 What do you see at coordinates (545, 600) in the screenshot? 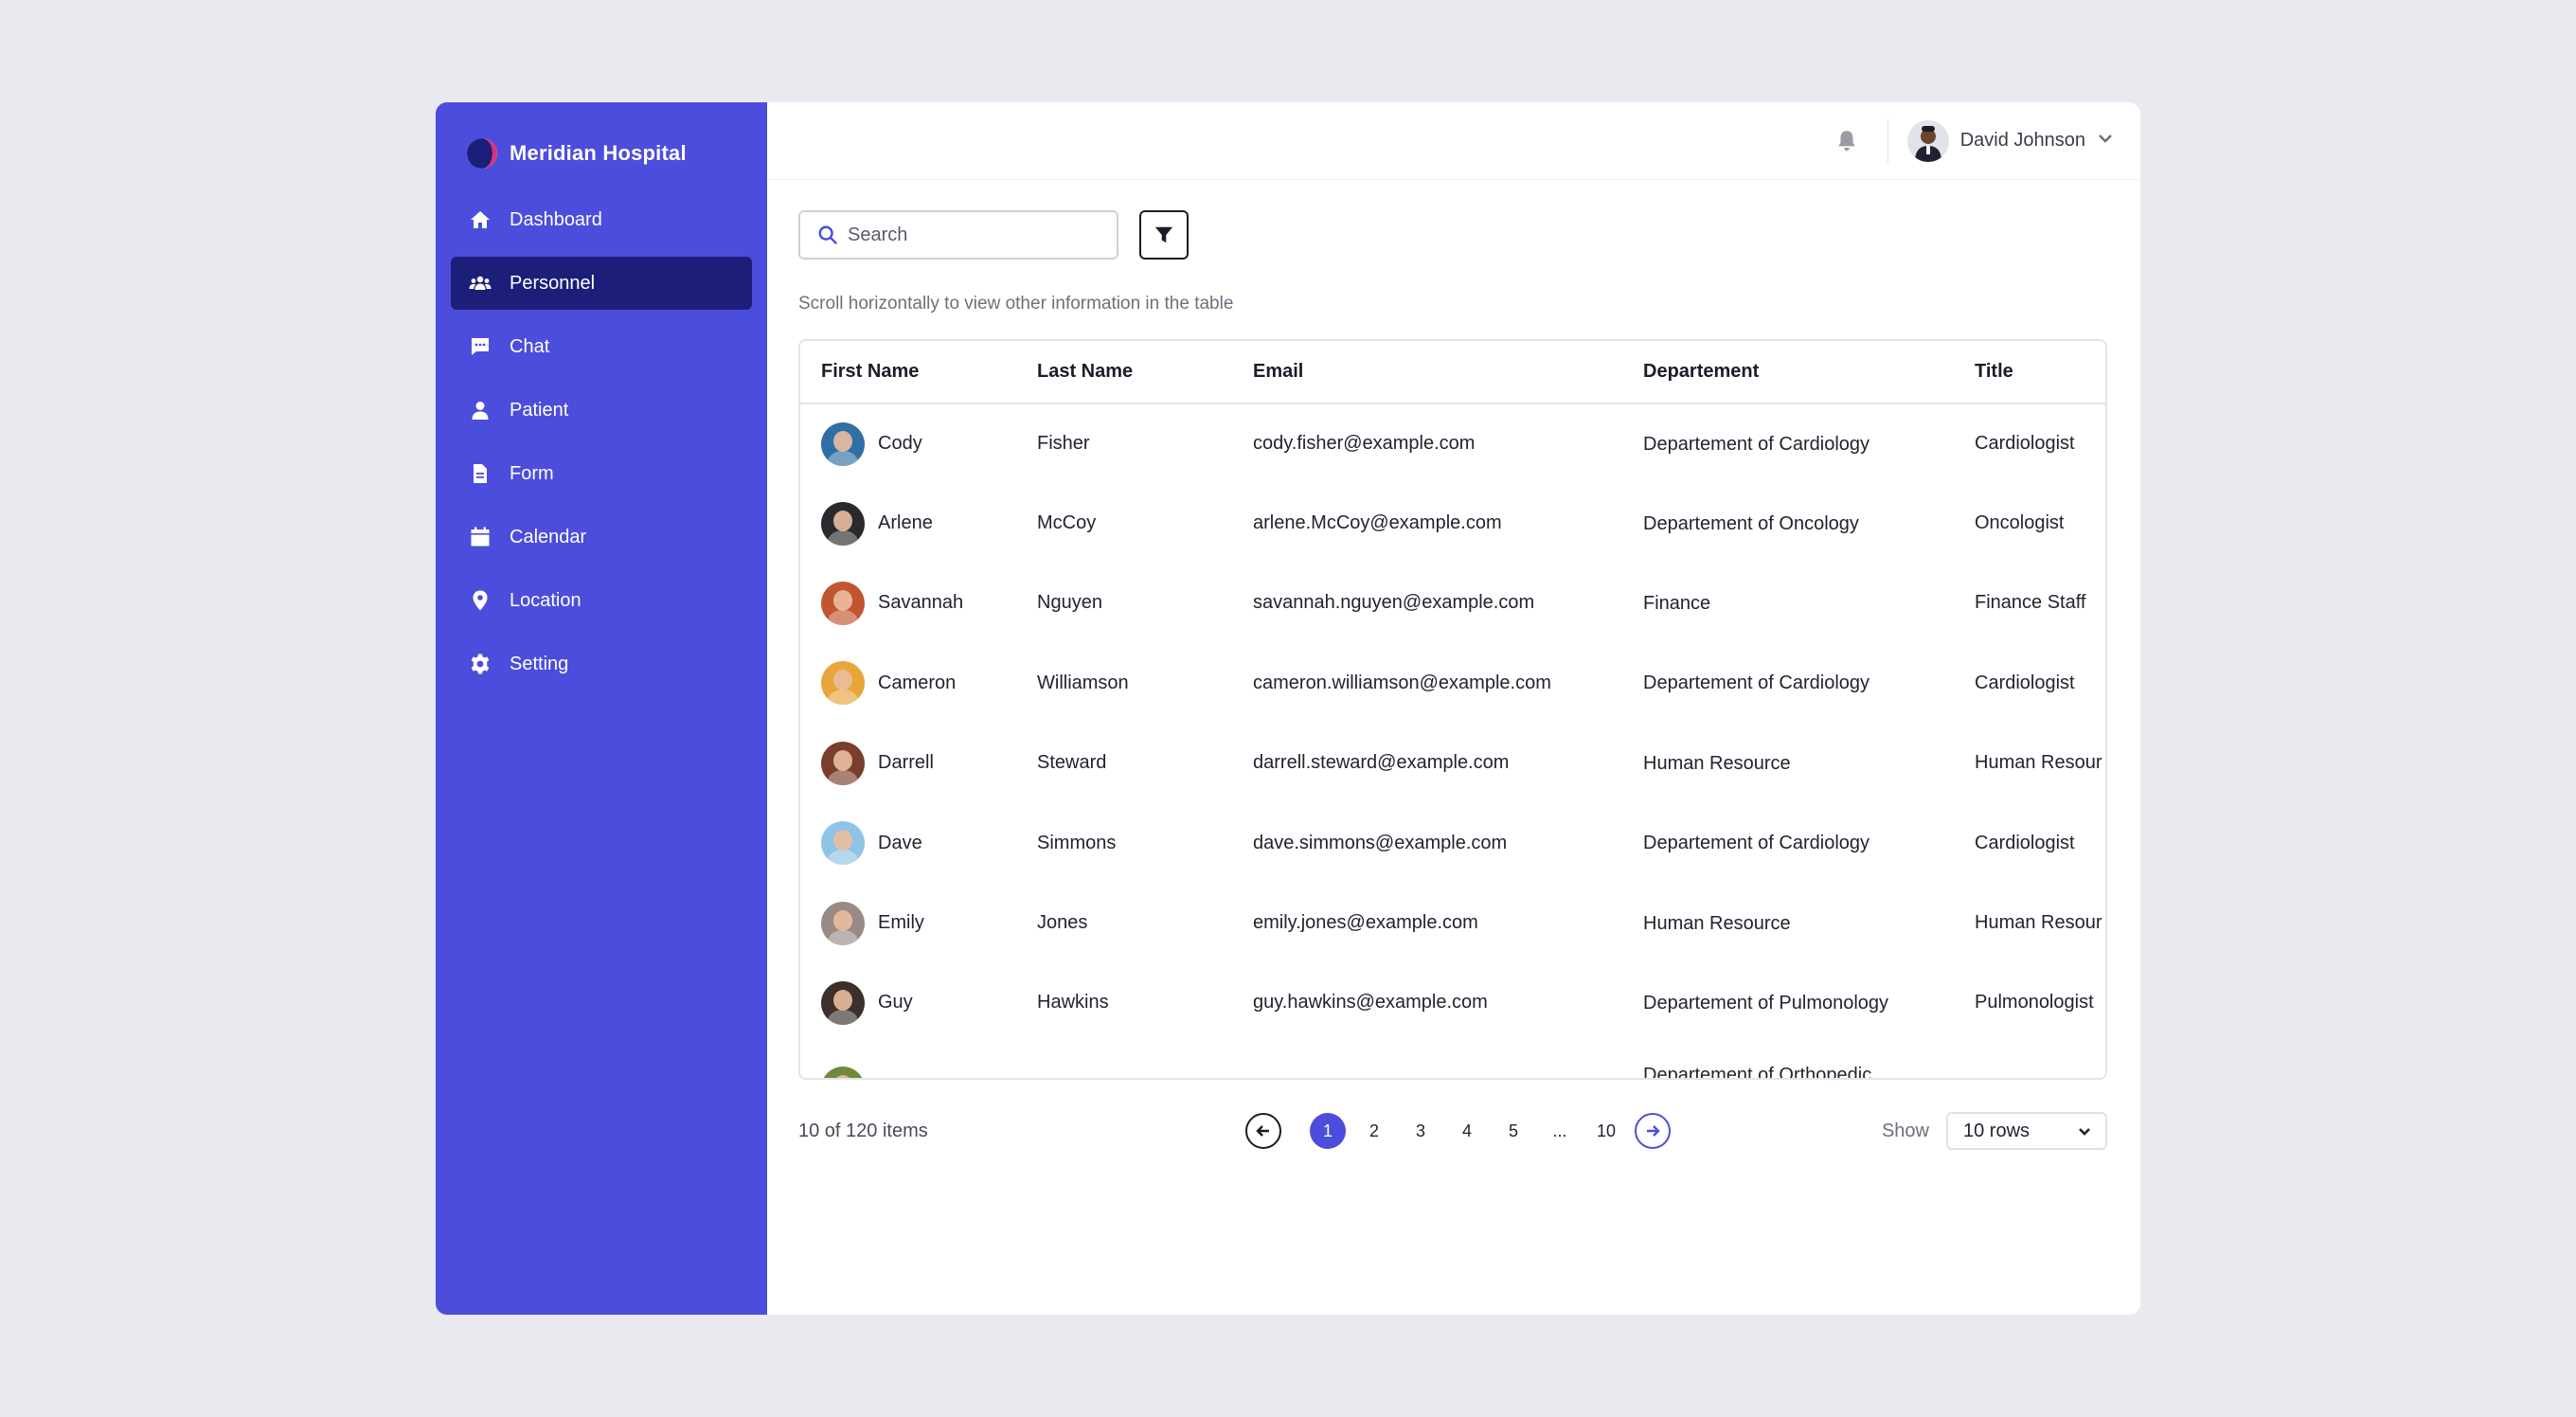
I see `sidebar-item-label: Location` at bounding box center [545, 600].